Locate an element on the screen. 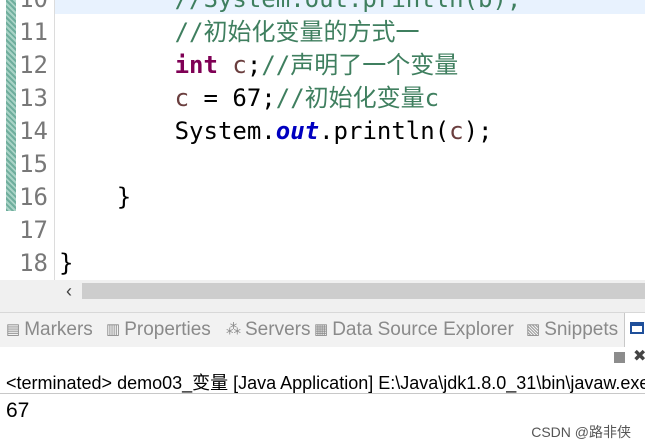  tab-markers: ▤ Markers is located at coordinates (49, 330).